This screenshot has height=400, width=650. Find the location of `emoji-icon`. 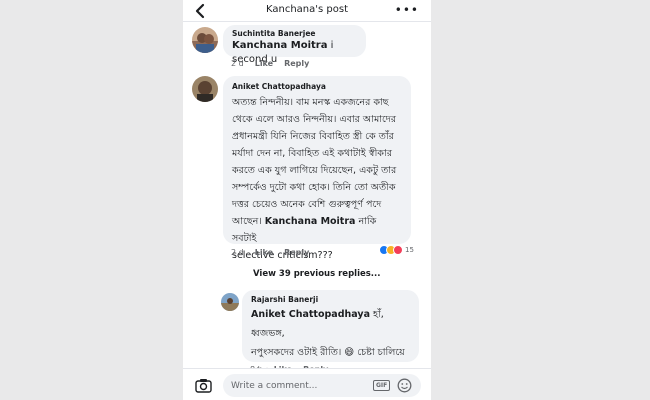

emoji-icon is located at coordinates (404, 385).